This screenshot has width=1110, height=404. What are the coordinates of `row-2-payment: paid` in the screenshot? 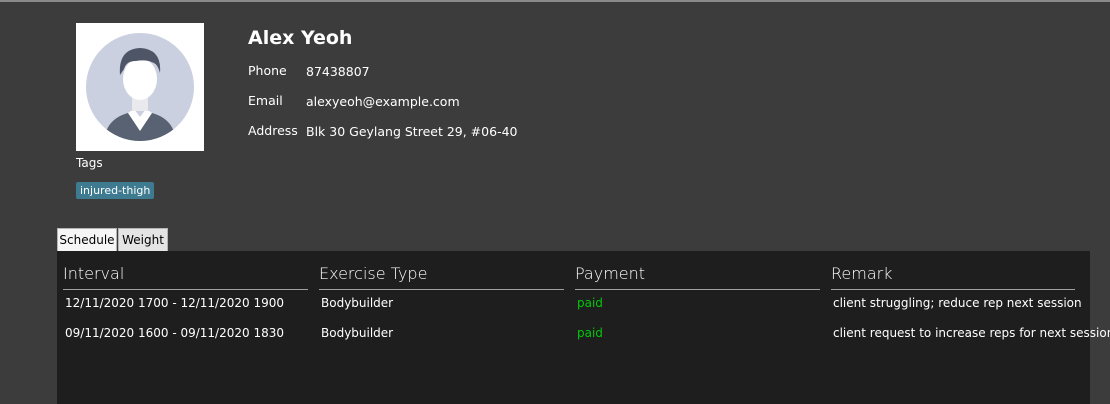 It's located at (590, 333).